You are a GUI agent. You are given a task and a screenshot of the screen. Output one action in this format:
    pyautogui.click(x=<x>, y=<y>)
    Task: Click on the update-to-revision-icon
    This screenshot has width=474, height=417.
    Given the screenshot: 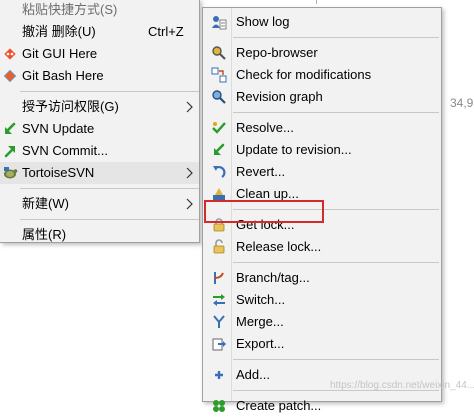 What is the action you would take?
    pyautogui.click(x=219, y=149)
    